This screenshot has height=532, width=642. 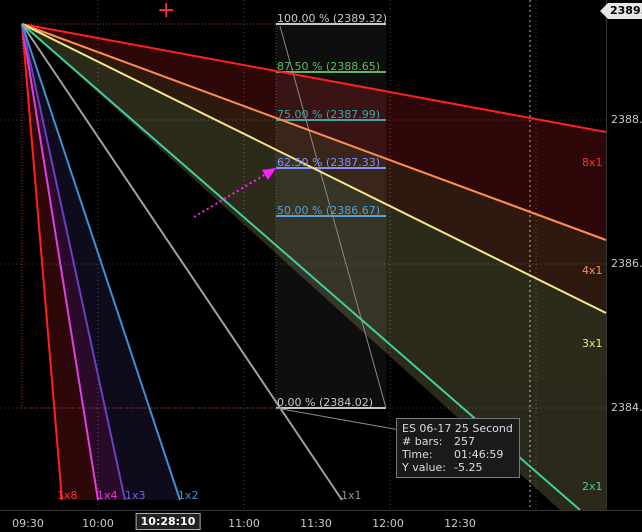 What do you see at coordinates (626, 119) in the screenshot?
I see `price-label: 2388.` at bounding box center [626, 119].